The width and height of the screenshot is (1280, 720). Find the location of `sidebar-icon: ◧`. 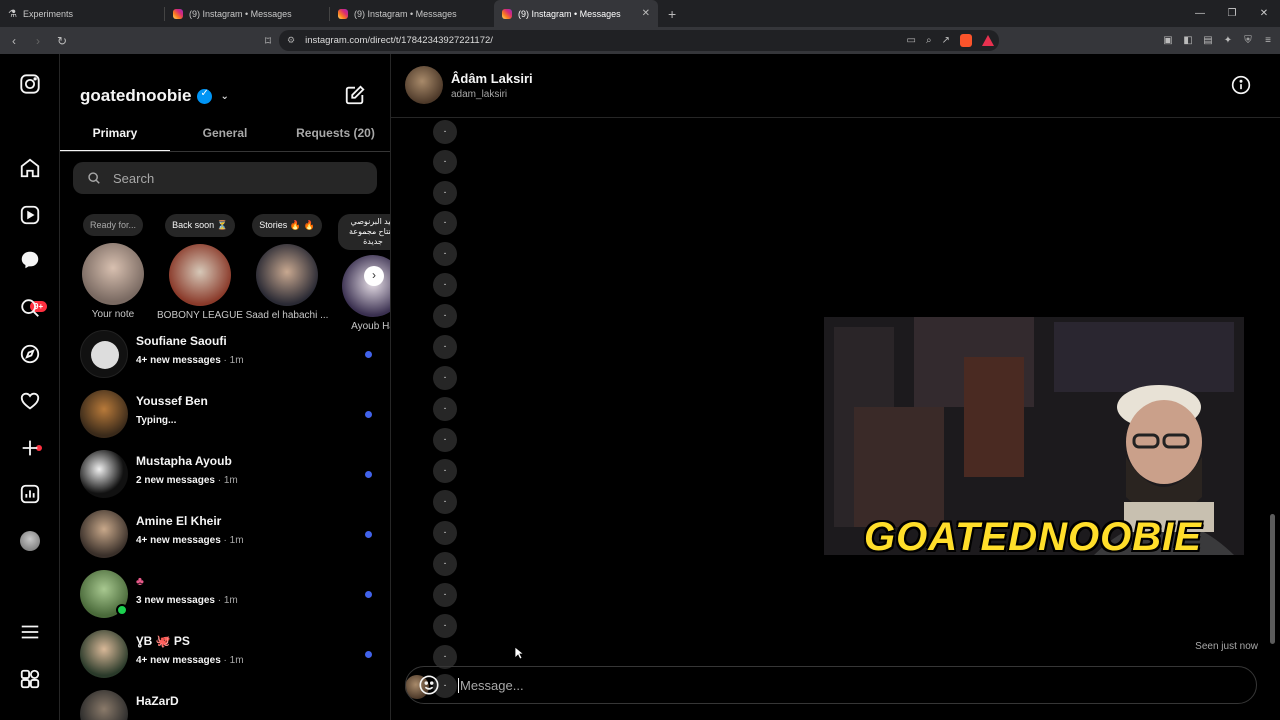

sidebar-icon: ◧ is located at coordinates (1188, 40).